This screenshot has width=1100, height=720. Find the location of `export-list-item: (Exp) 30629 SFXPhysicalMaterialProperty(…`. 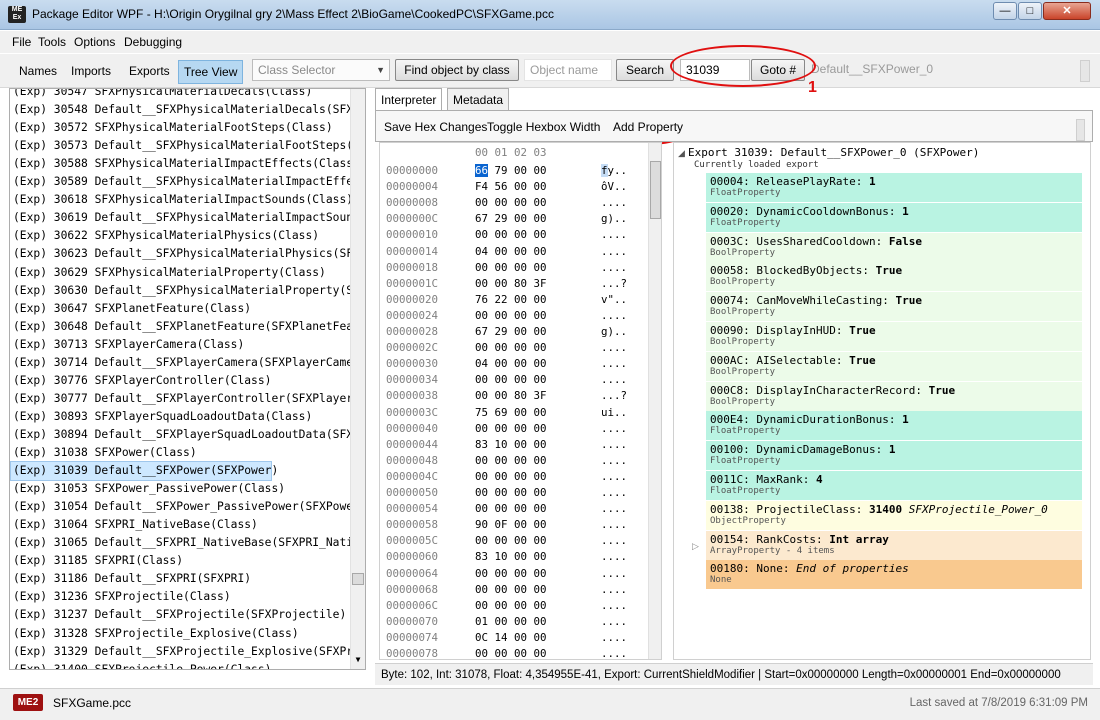

export-list-item: (Exp) 30629 SFXPhysicalMaterialProperty(… is located at coordinates (169, 273).